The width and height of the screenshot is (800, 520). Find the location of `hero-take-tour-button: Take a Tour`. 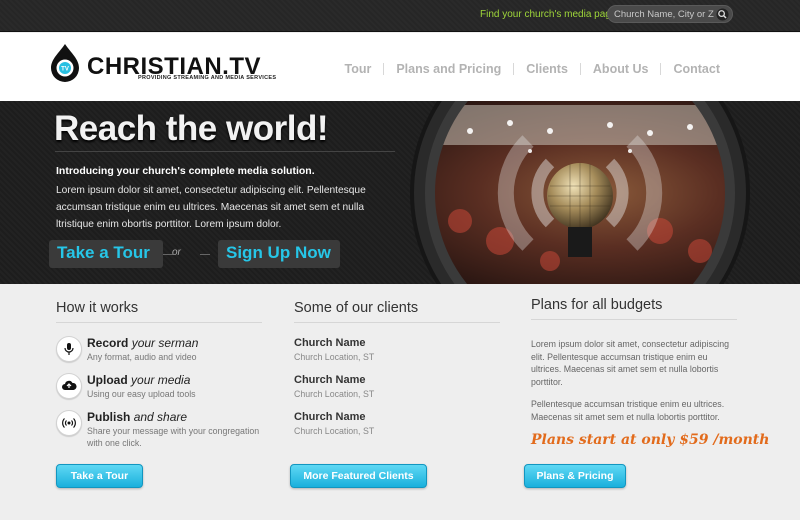

hero-take-tour-button: Take a Tour is located at coordinates (106, 254).